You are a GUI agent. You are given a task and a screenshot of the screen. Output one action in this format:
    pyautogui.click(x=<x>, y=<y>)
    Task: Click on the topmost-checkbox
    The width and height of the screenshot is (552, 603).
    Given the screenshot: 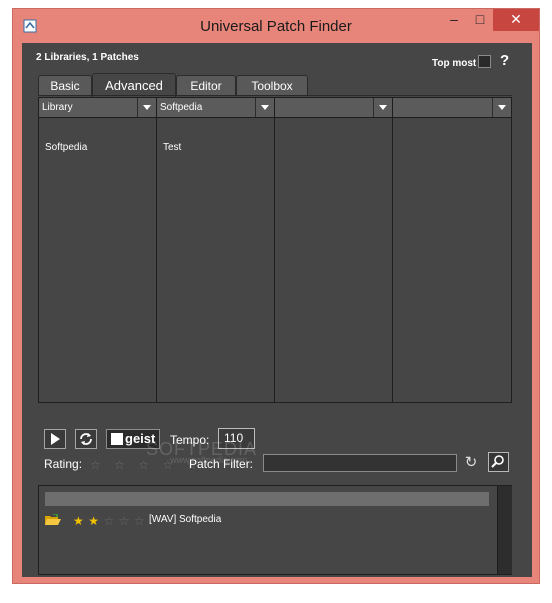 What is the action you would take?
    pyautogui.click(x=484, y=61)
    